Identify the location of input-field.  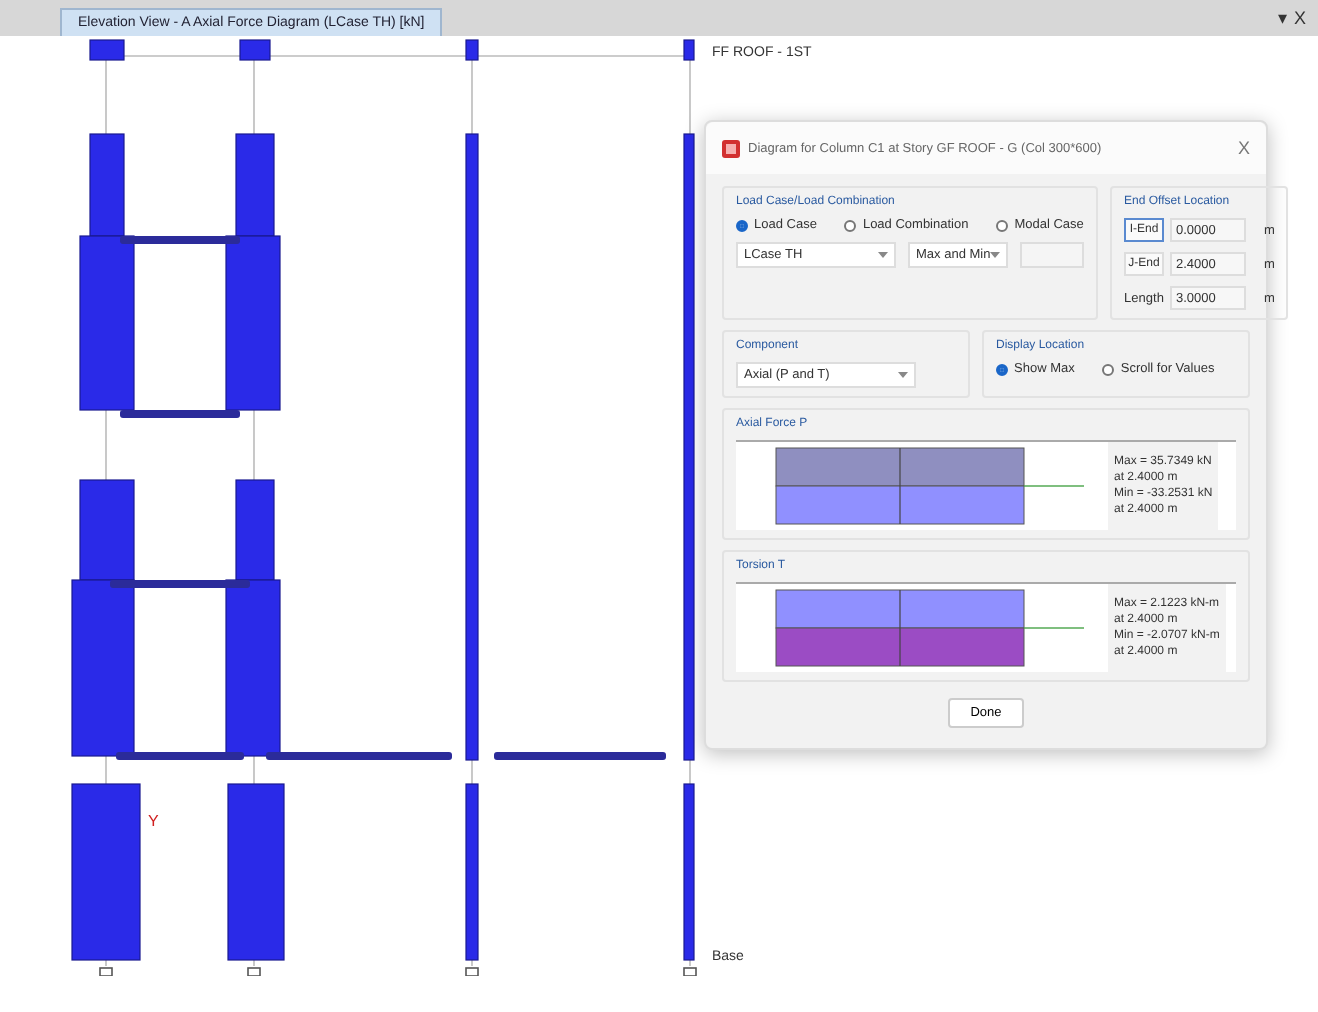
(1052, 255).